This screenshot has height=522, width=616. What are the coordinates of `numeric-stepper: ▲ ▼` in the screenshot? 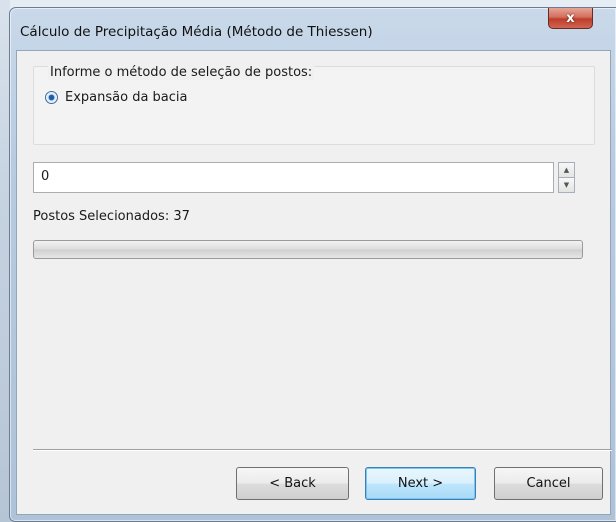 It's located at (566, 177).